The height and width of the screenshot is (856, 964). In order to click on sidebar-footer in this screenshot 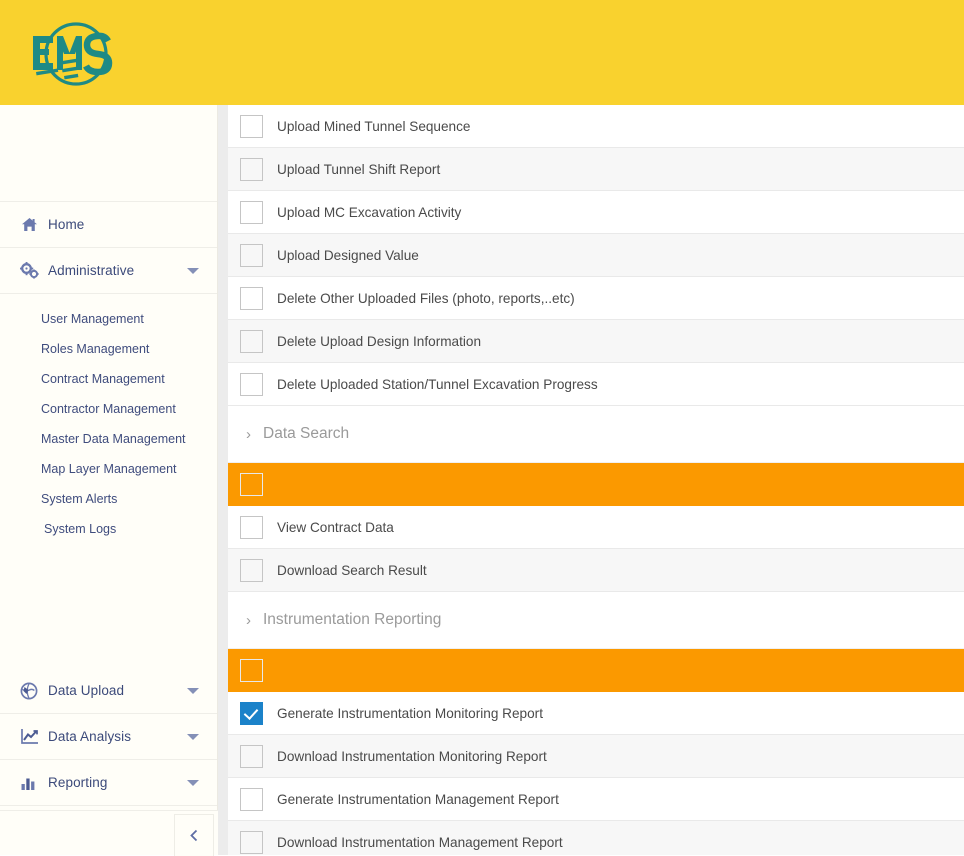, I will do `click(109, 833)`.